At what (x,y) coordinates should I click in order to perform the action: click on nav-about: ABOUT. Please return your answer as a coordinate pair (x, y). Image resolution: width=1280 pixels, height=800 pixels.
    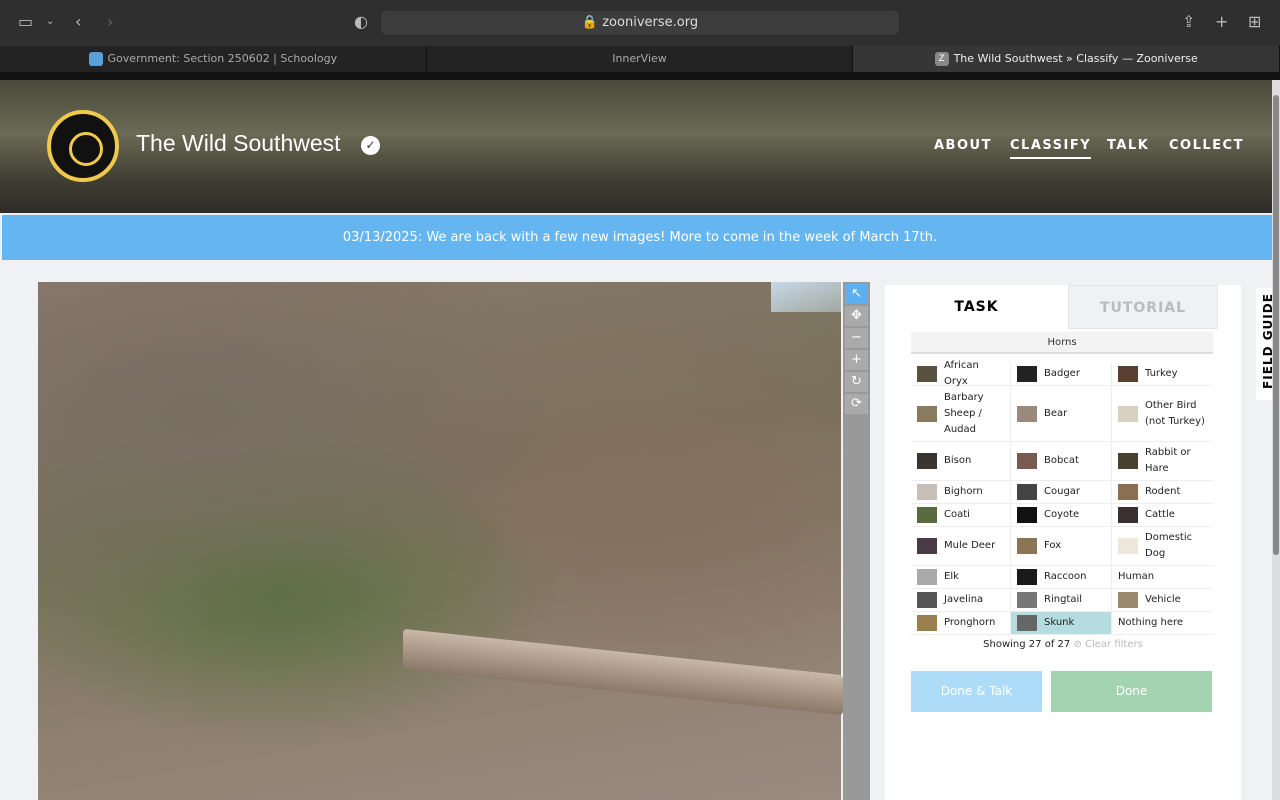
    Looking at the image, I should click on (963, 145).